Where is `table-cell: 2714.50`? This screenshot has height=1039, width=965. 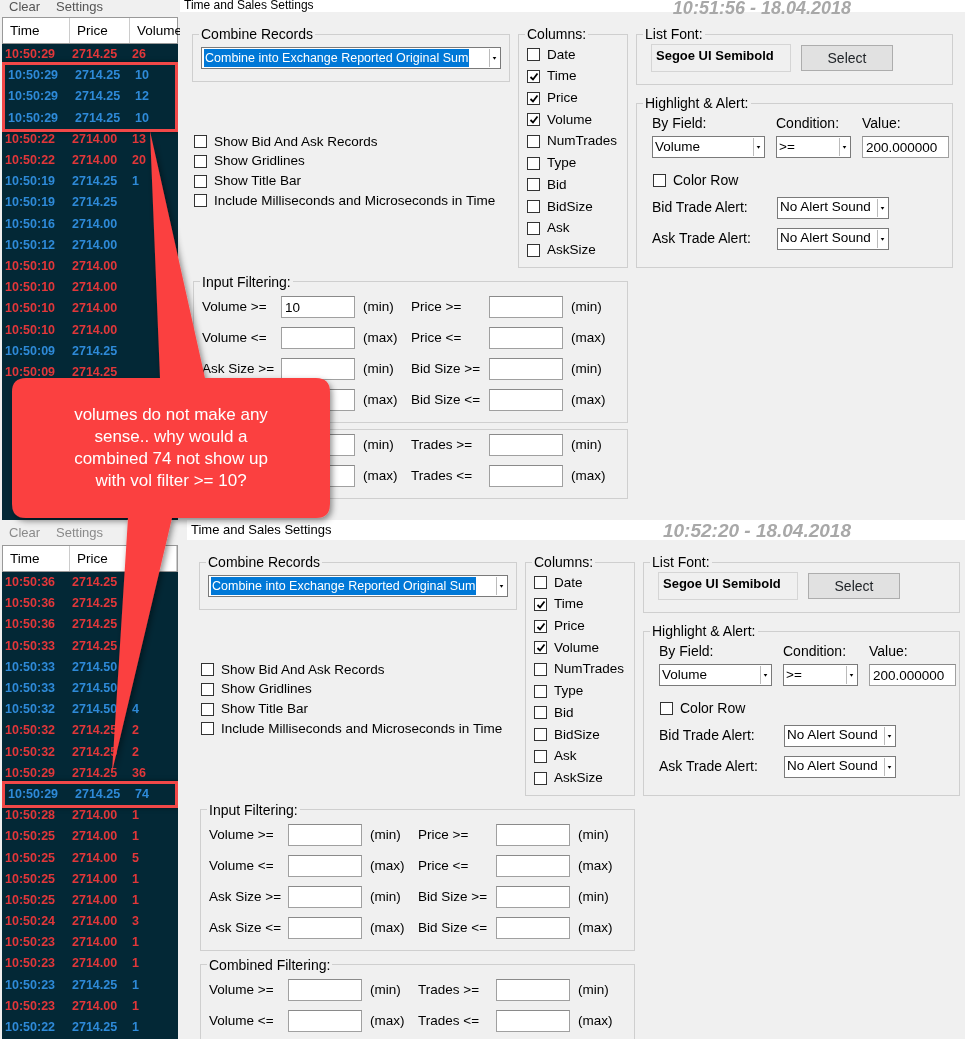
table-cell: 2714.50 is located at coordinates (95, 689).